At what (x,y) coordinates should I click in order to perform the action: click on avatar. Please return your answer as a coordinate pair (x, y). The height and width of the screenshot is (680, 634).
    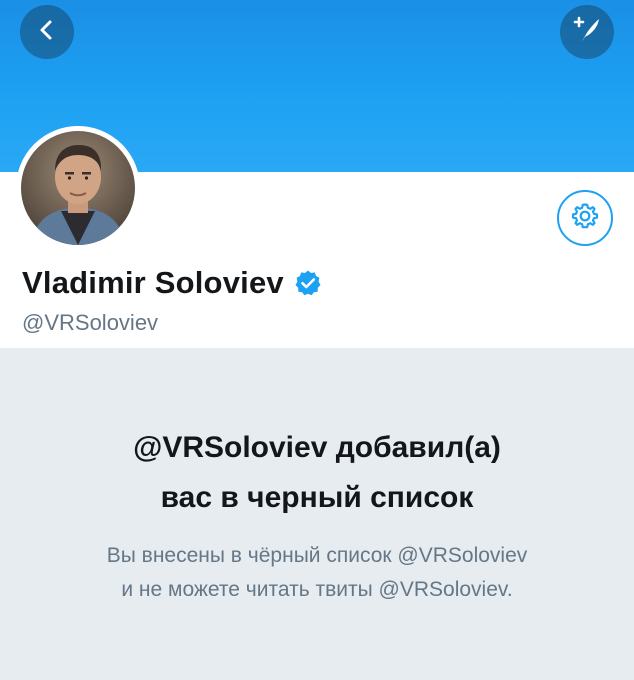
    Looking at the image, I should click on (78, 188).